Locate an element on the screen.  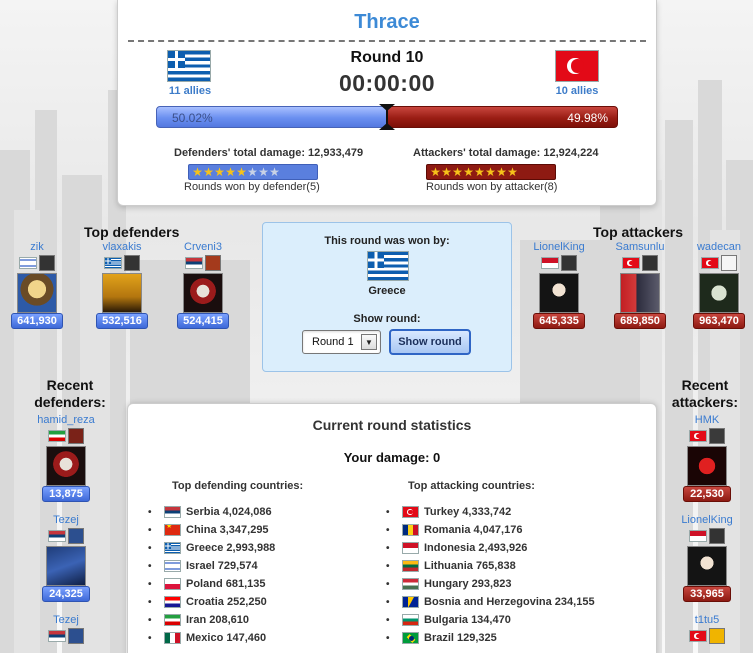
top-defender-card: vlaxakis 532,516 is located at coordinates (122, 285).